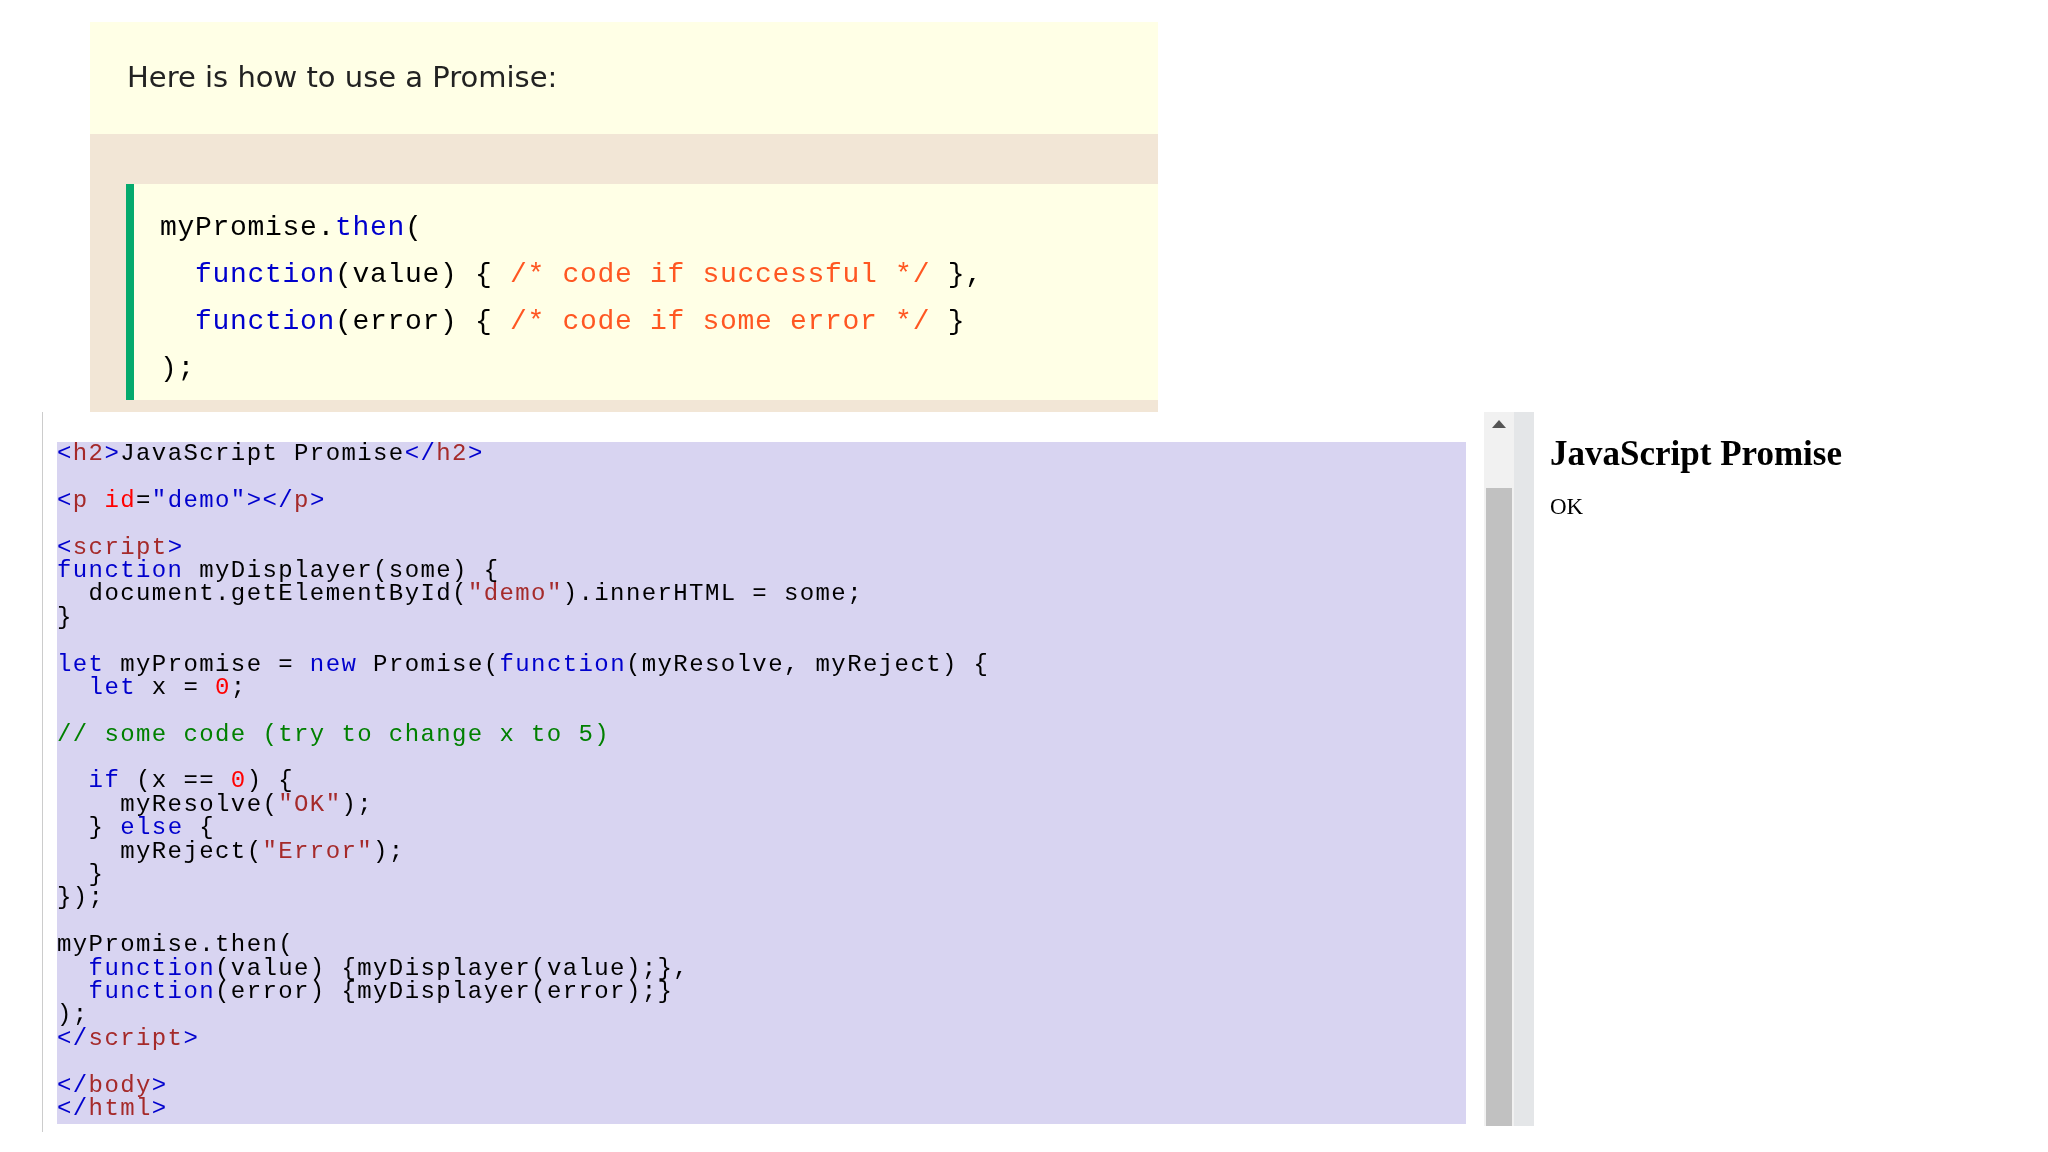 The width and height of the screenshot is (2048, 1152). Describe the element at coordinates (121, 547) in the screenshot. I see `code-line: <script>` at that location.